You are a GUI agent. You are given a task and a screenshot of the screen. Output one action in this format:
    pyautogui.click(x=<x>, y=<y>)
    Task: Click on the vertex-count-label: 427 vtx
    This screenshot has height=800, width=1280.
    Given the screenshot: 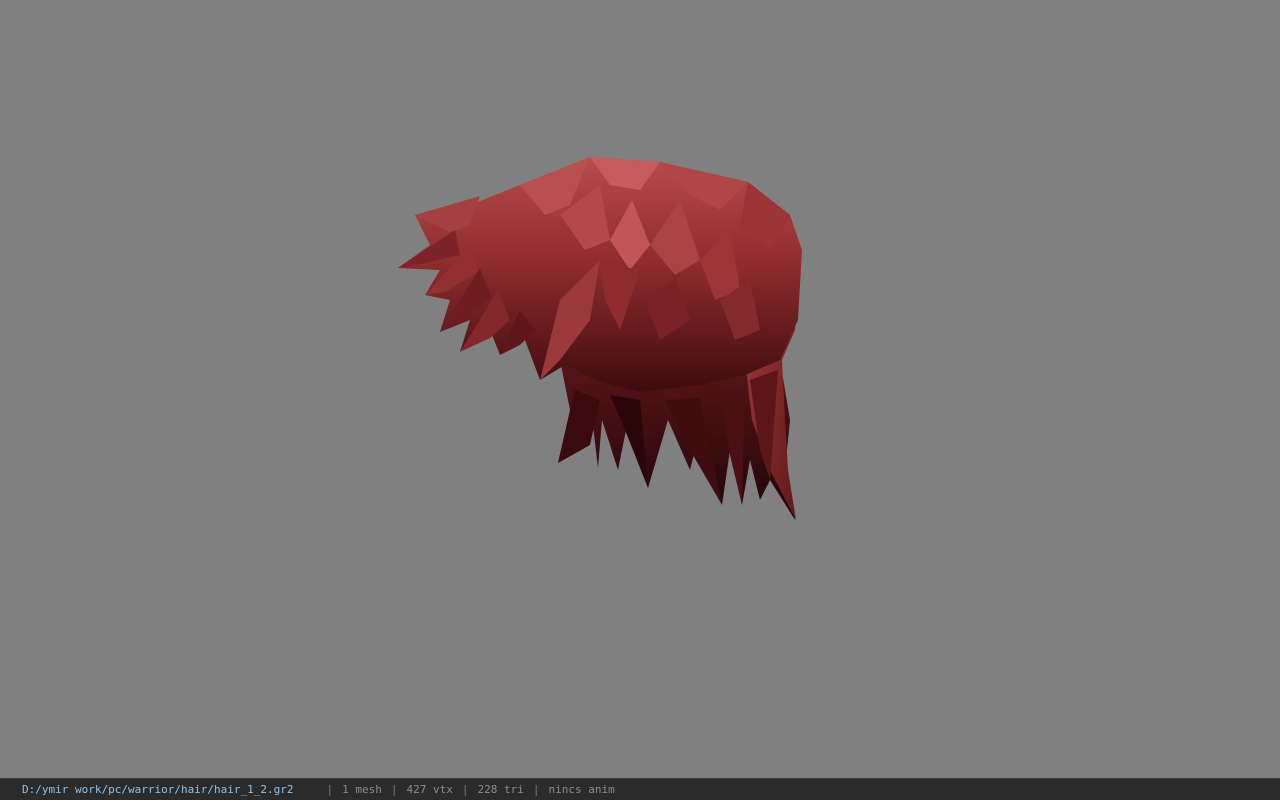 What is the action you would take?
    pyautogui.click(x=429, y=789)
    